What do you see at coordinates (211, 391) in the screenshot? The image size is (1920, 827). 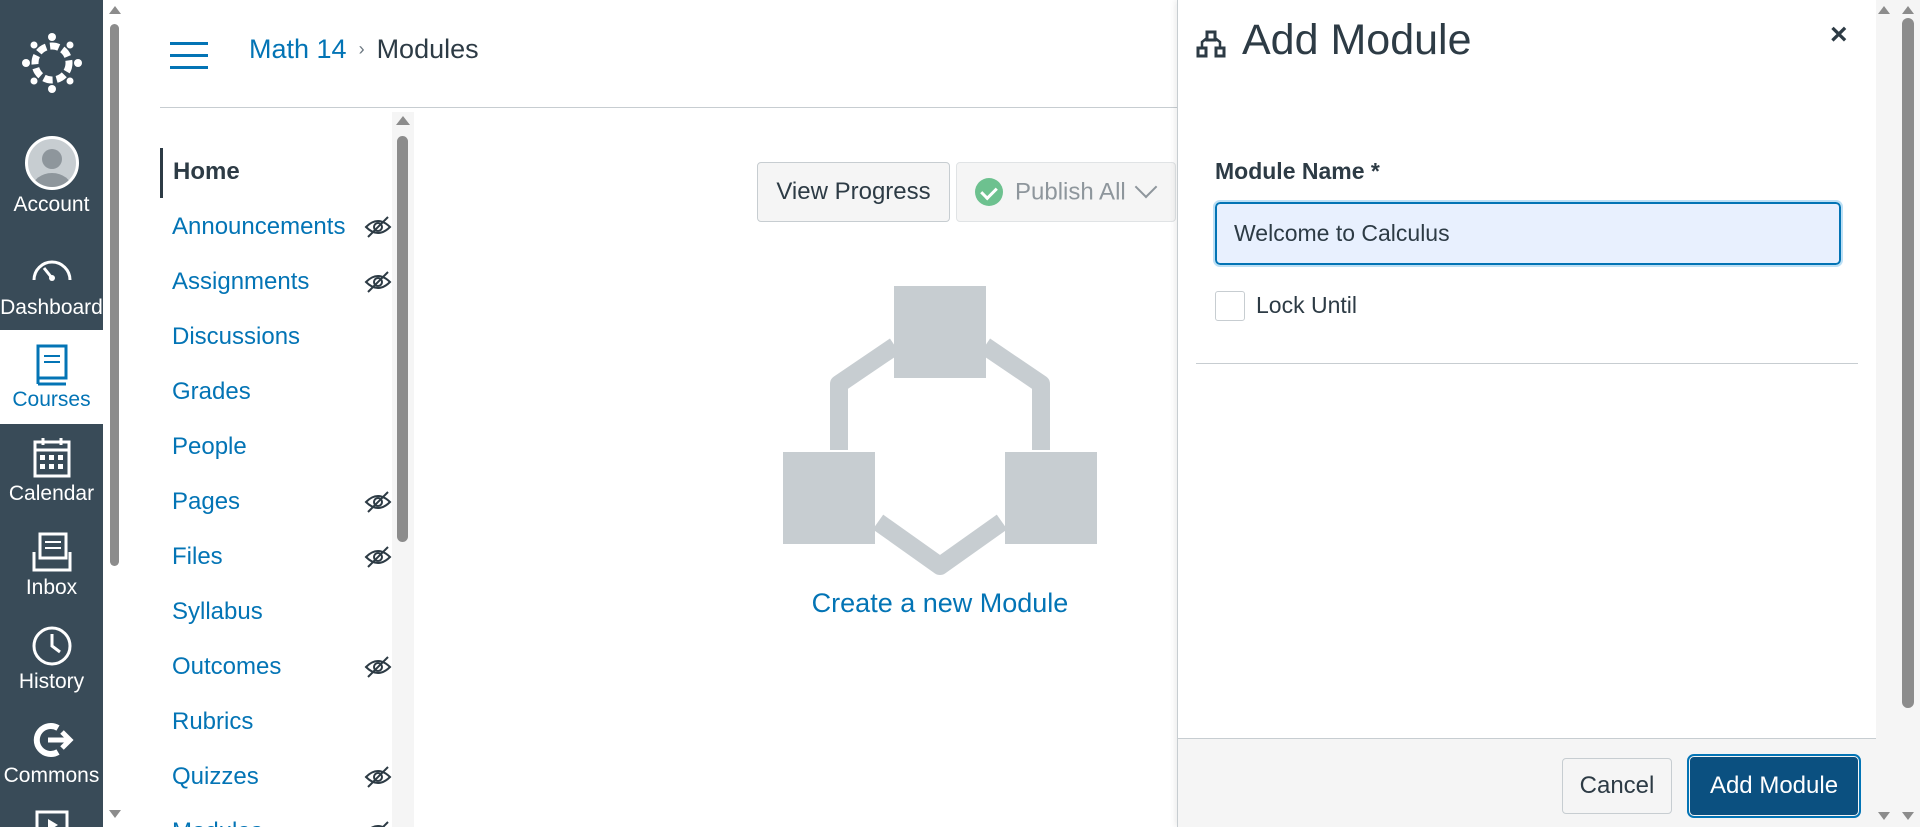 I see `course-nav-label: Grades` at bounding box center [211, 391].